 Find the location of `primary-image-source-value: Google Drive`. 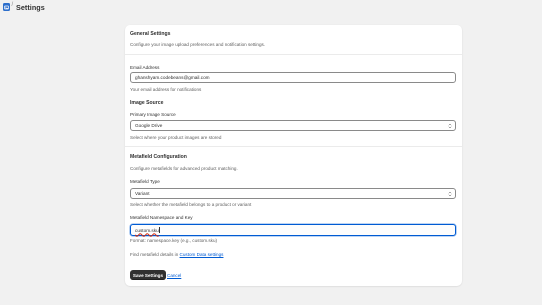

primary-image-source-value: Google Drive is located at coordinates (149, 125).